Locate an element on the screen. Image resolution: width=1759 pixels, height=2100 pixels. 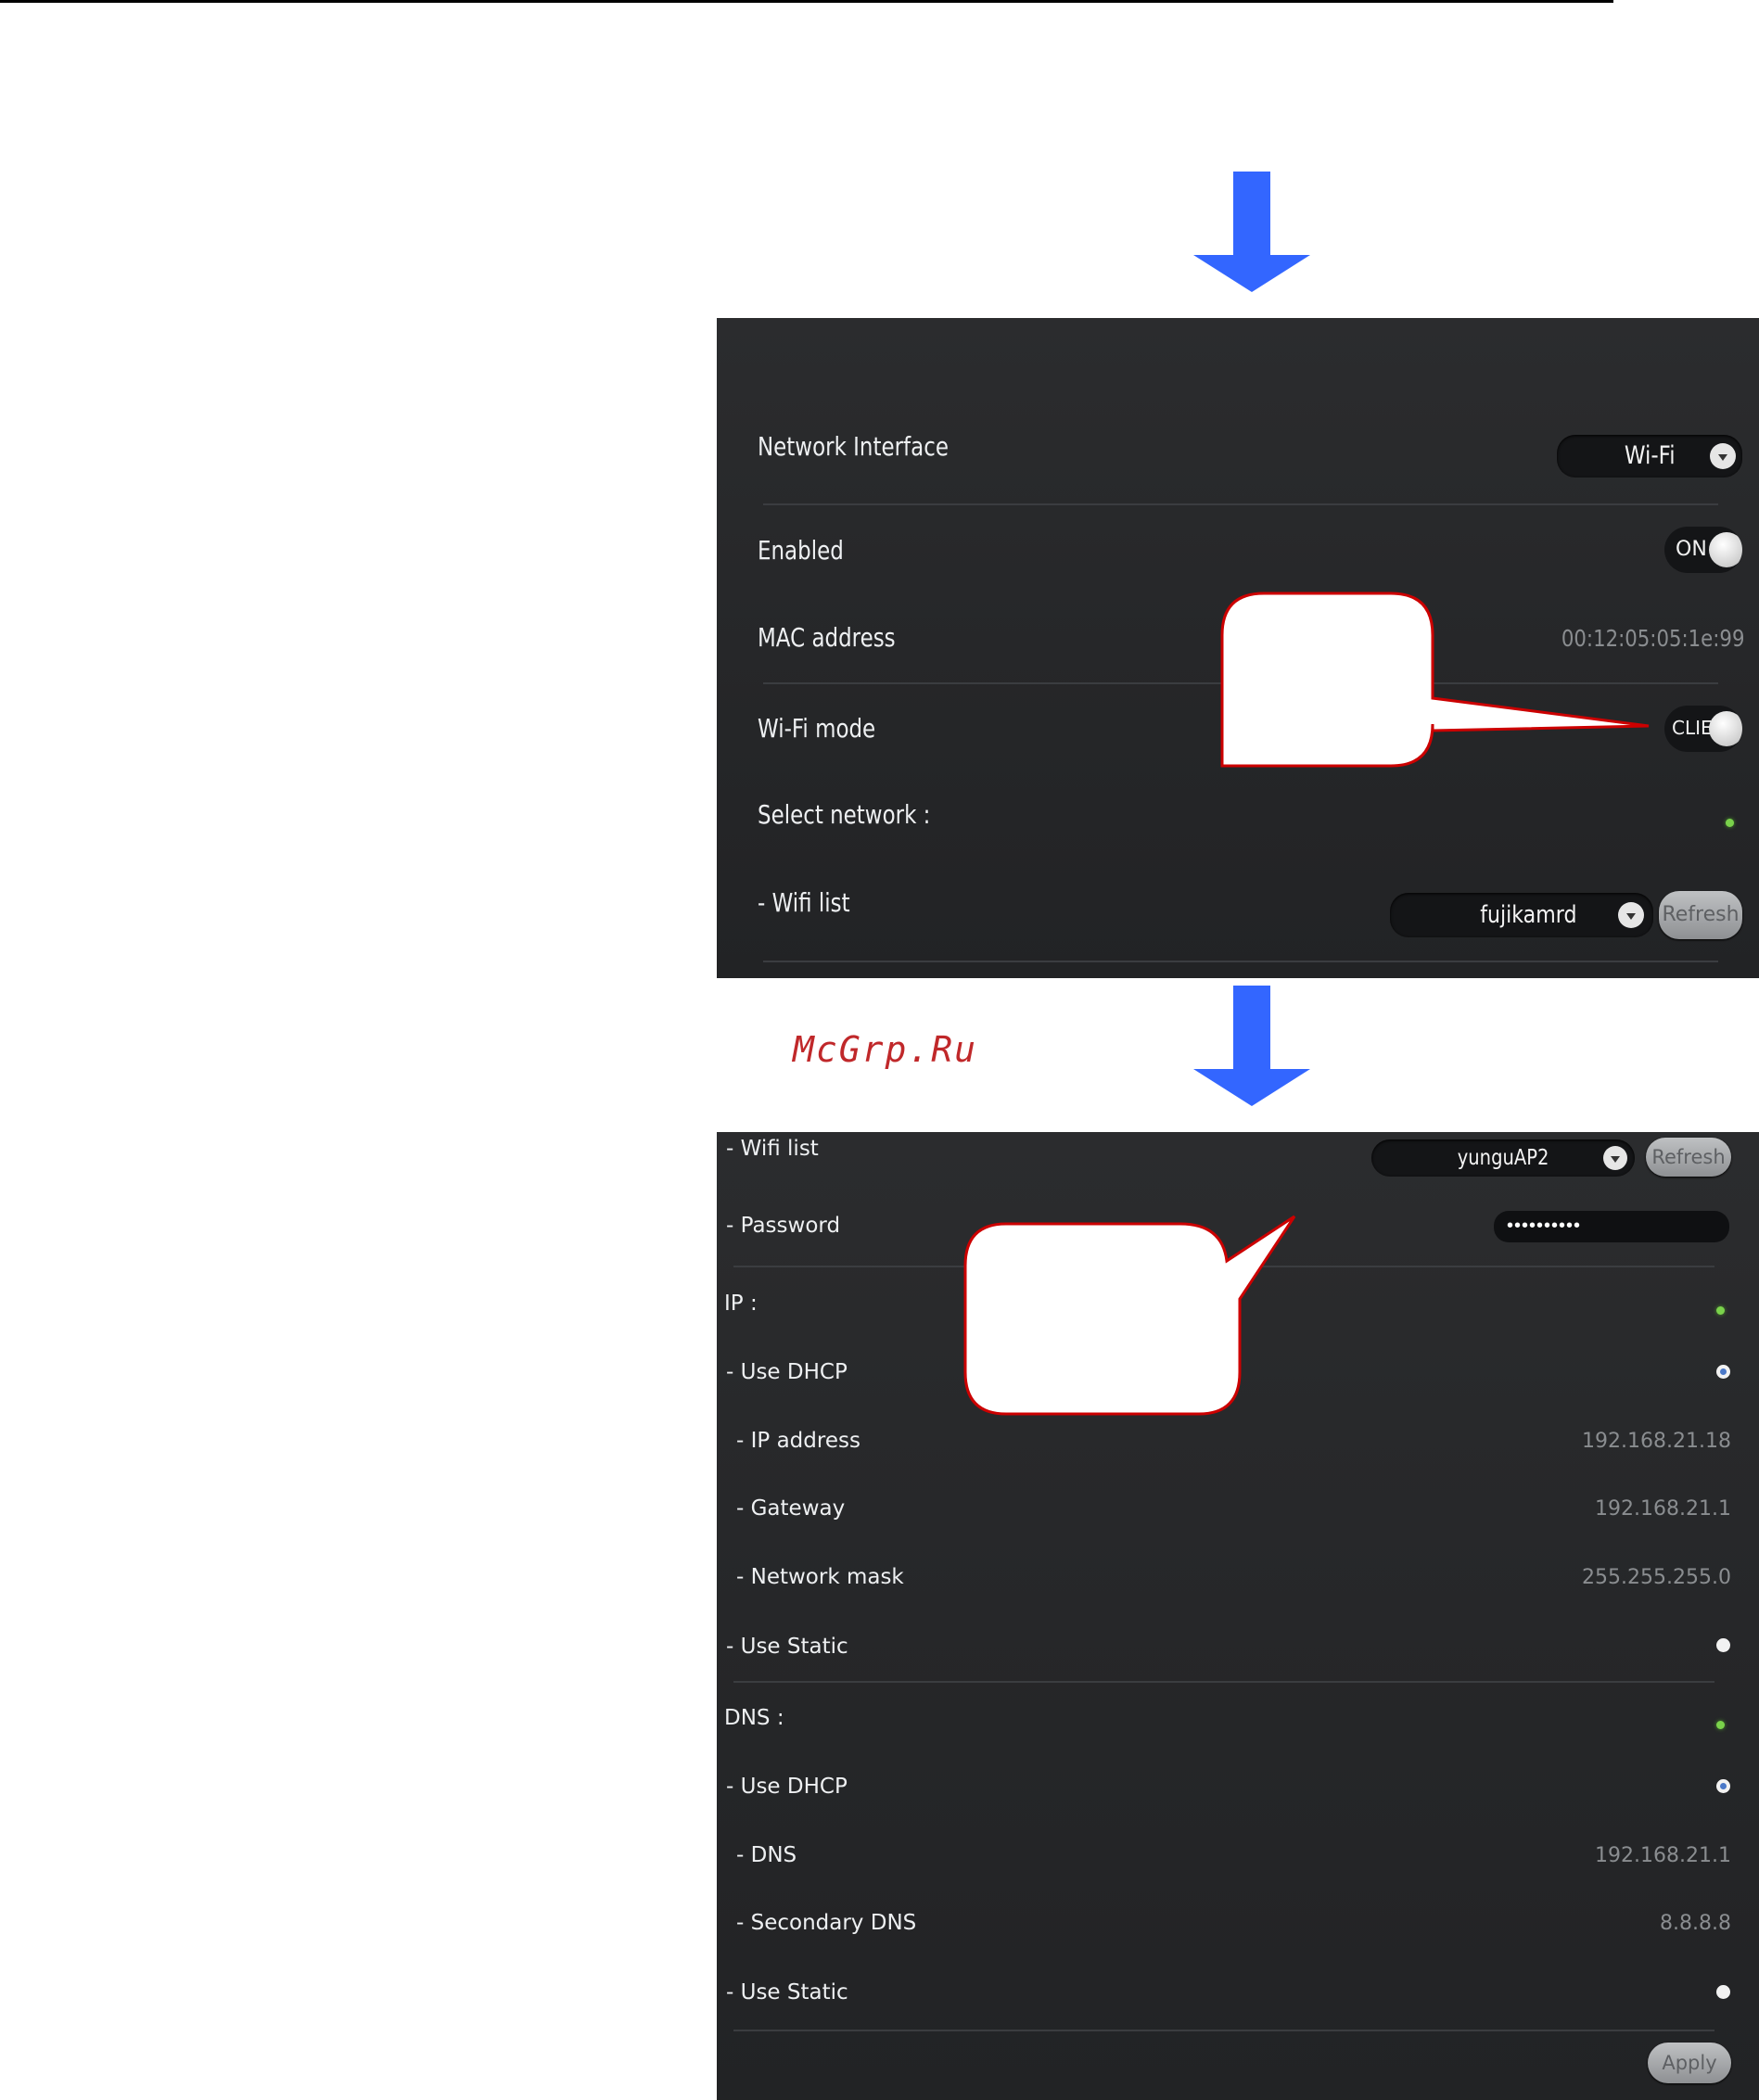
top-rule is located at coordinates (806, 1).